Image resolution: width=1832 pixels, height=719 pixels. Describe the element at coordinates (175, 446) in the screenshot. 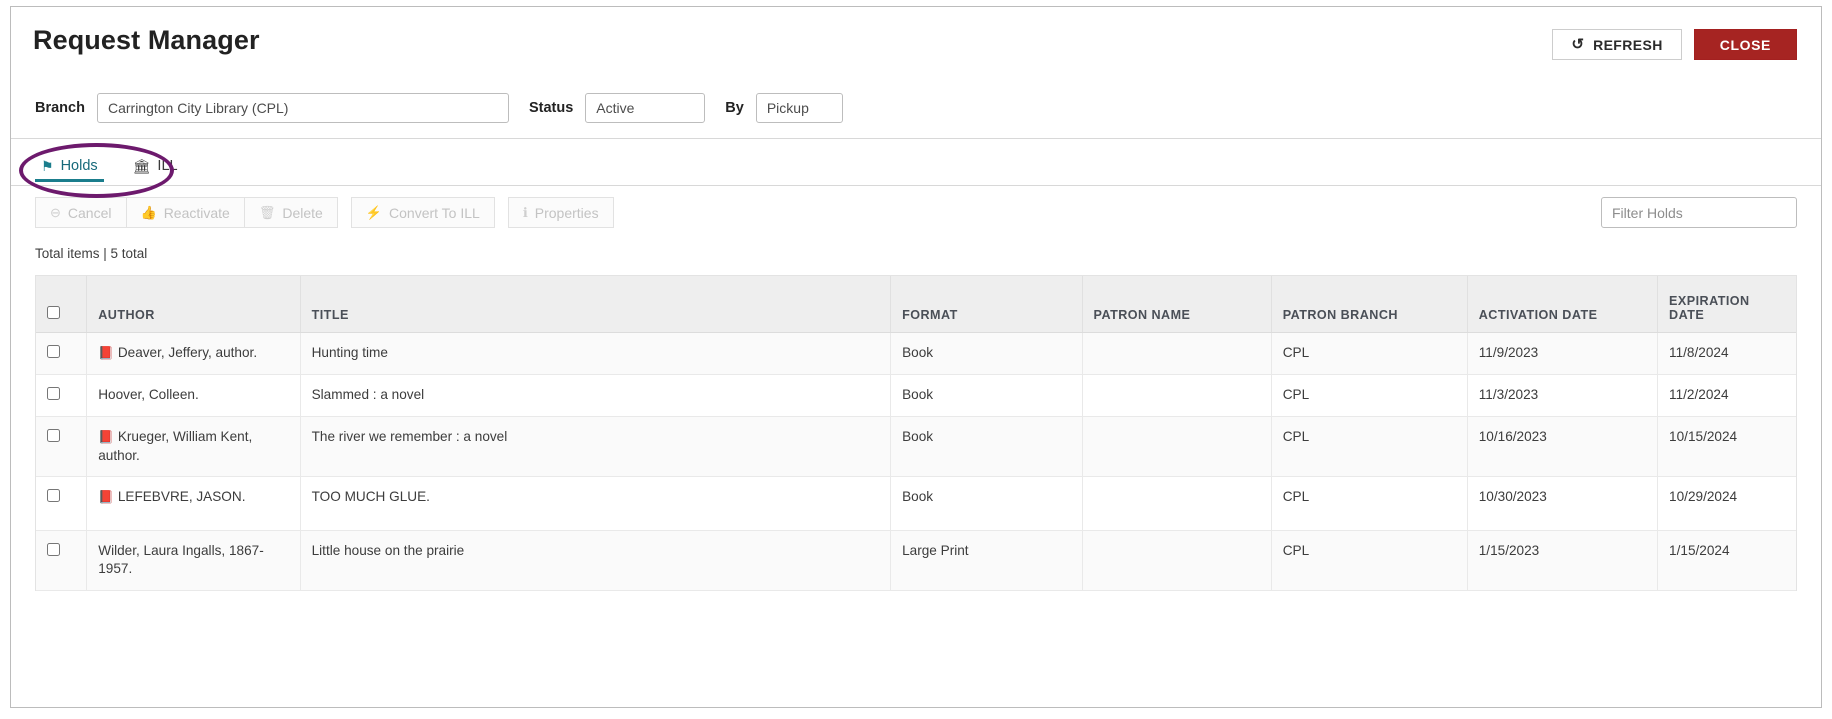

I see `author-text: Krueger, William Kent, author.` at that location.